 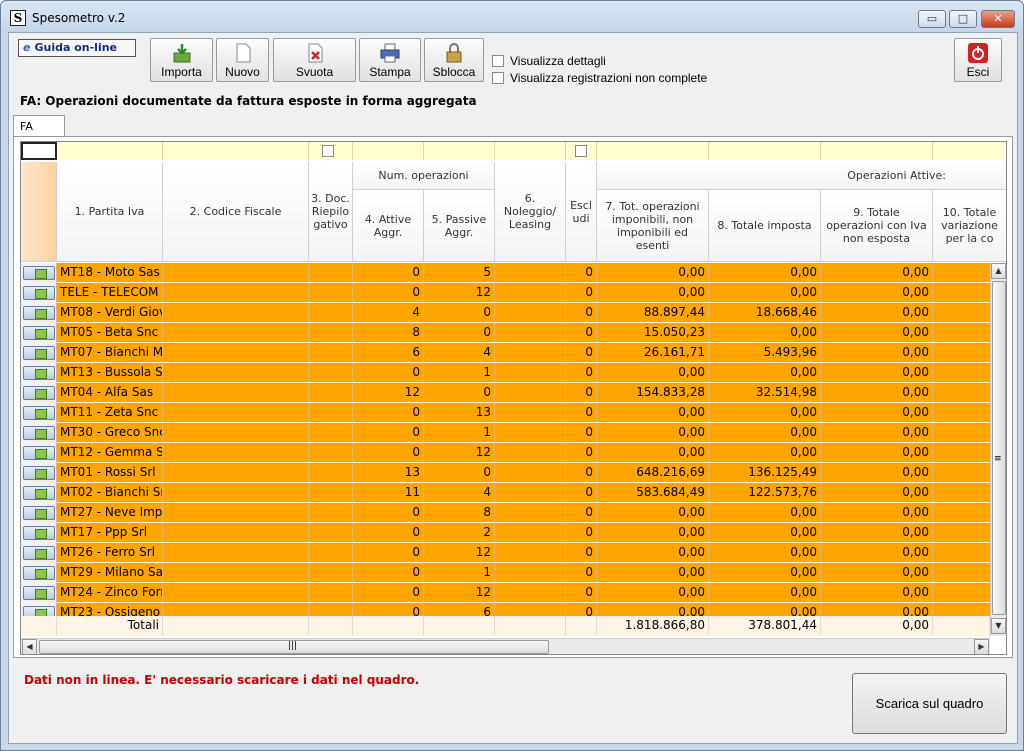 What do you see at coordinates (294, 647) in the screenshot?
I see `horizontal-scroll-thumb: |||` at bounding box center [294, 647].